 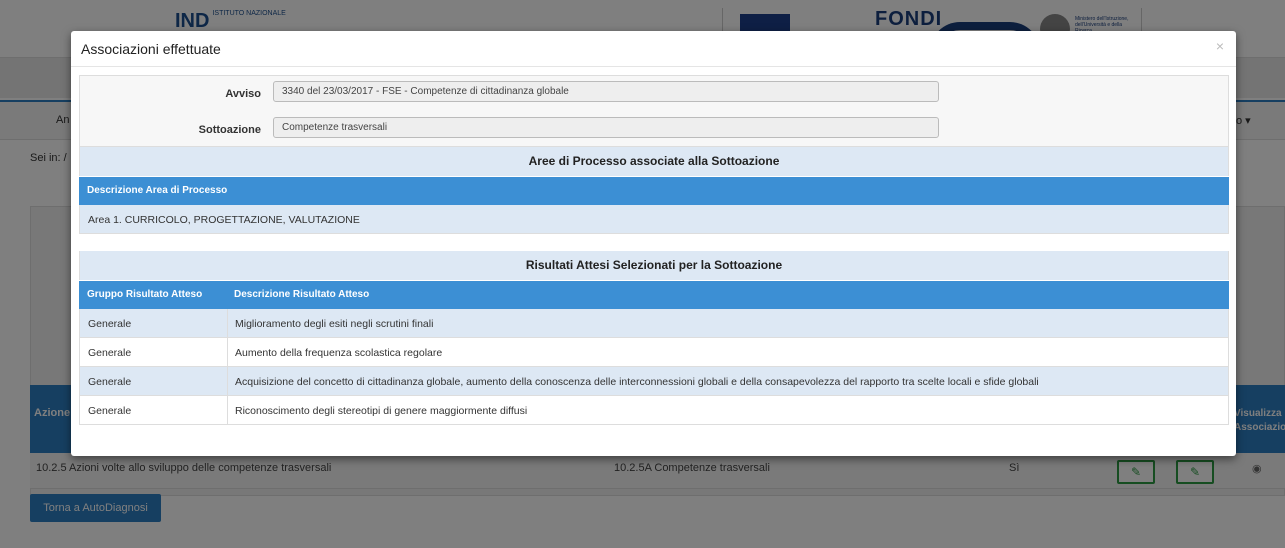 I want to click on sottoazione-row: Sottoazione Competenze trasversali, so click(x=655, y=130).